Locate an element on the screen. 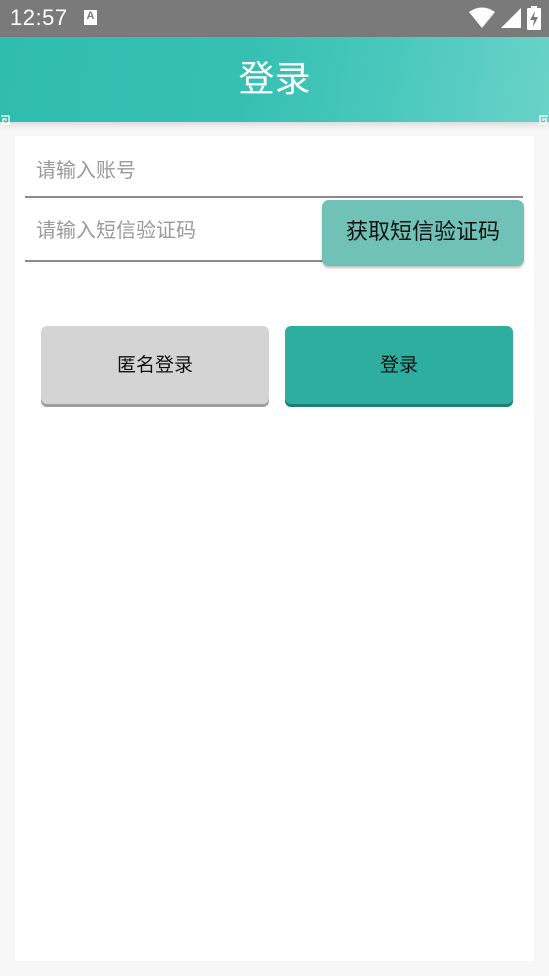 This screenshot has width=549, height=976. anonymous-login-button: 匿名登录 is located at coordinates (155, 365).